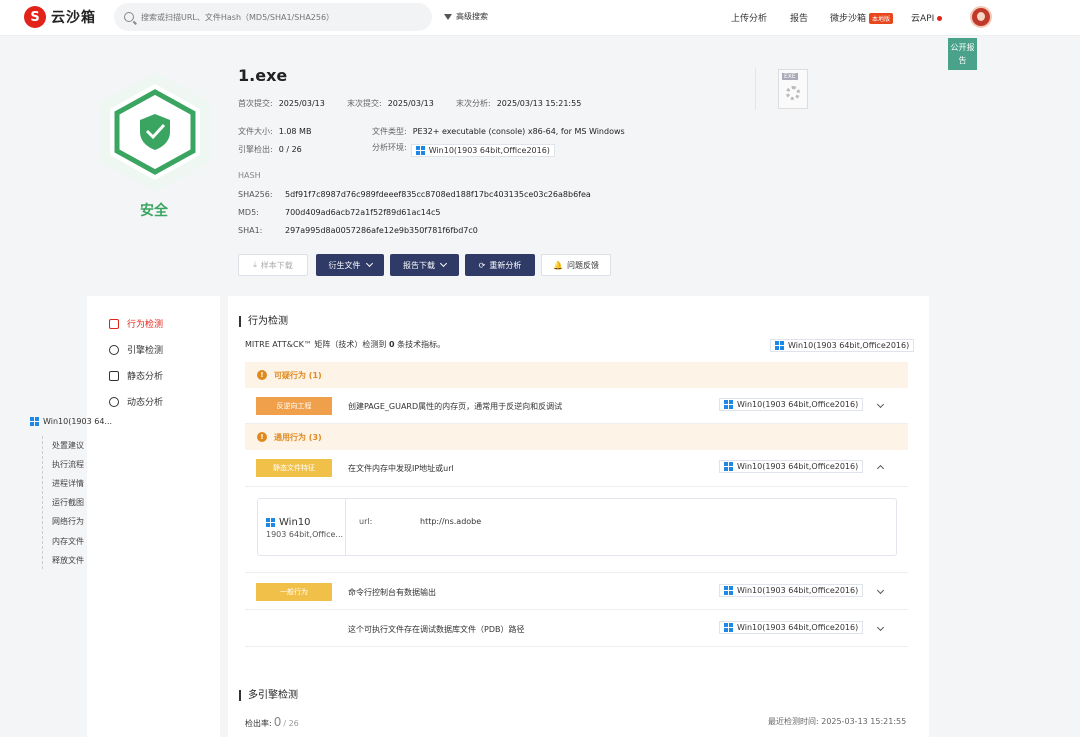 The width and height of the screenshot is (1080, 737). What do you see at coordinates (389, 131) in the screenshot?
I see `file-type-label: 文件类型:` at bounding box center [389, 131].